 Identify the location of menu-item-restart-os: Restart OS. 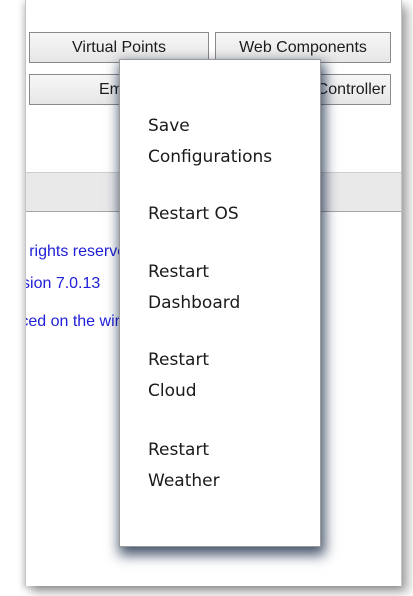
(230, 214).